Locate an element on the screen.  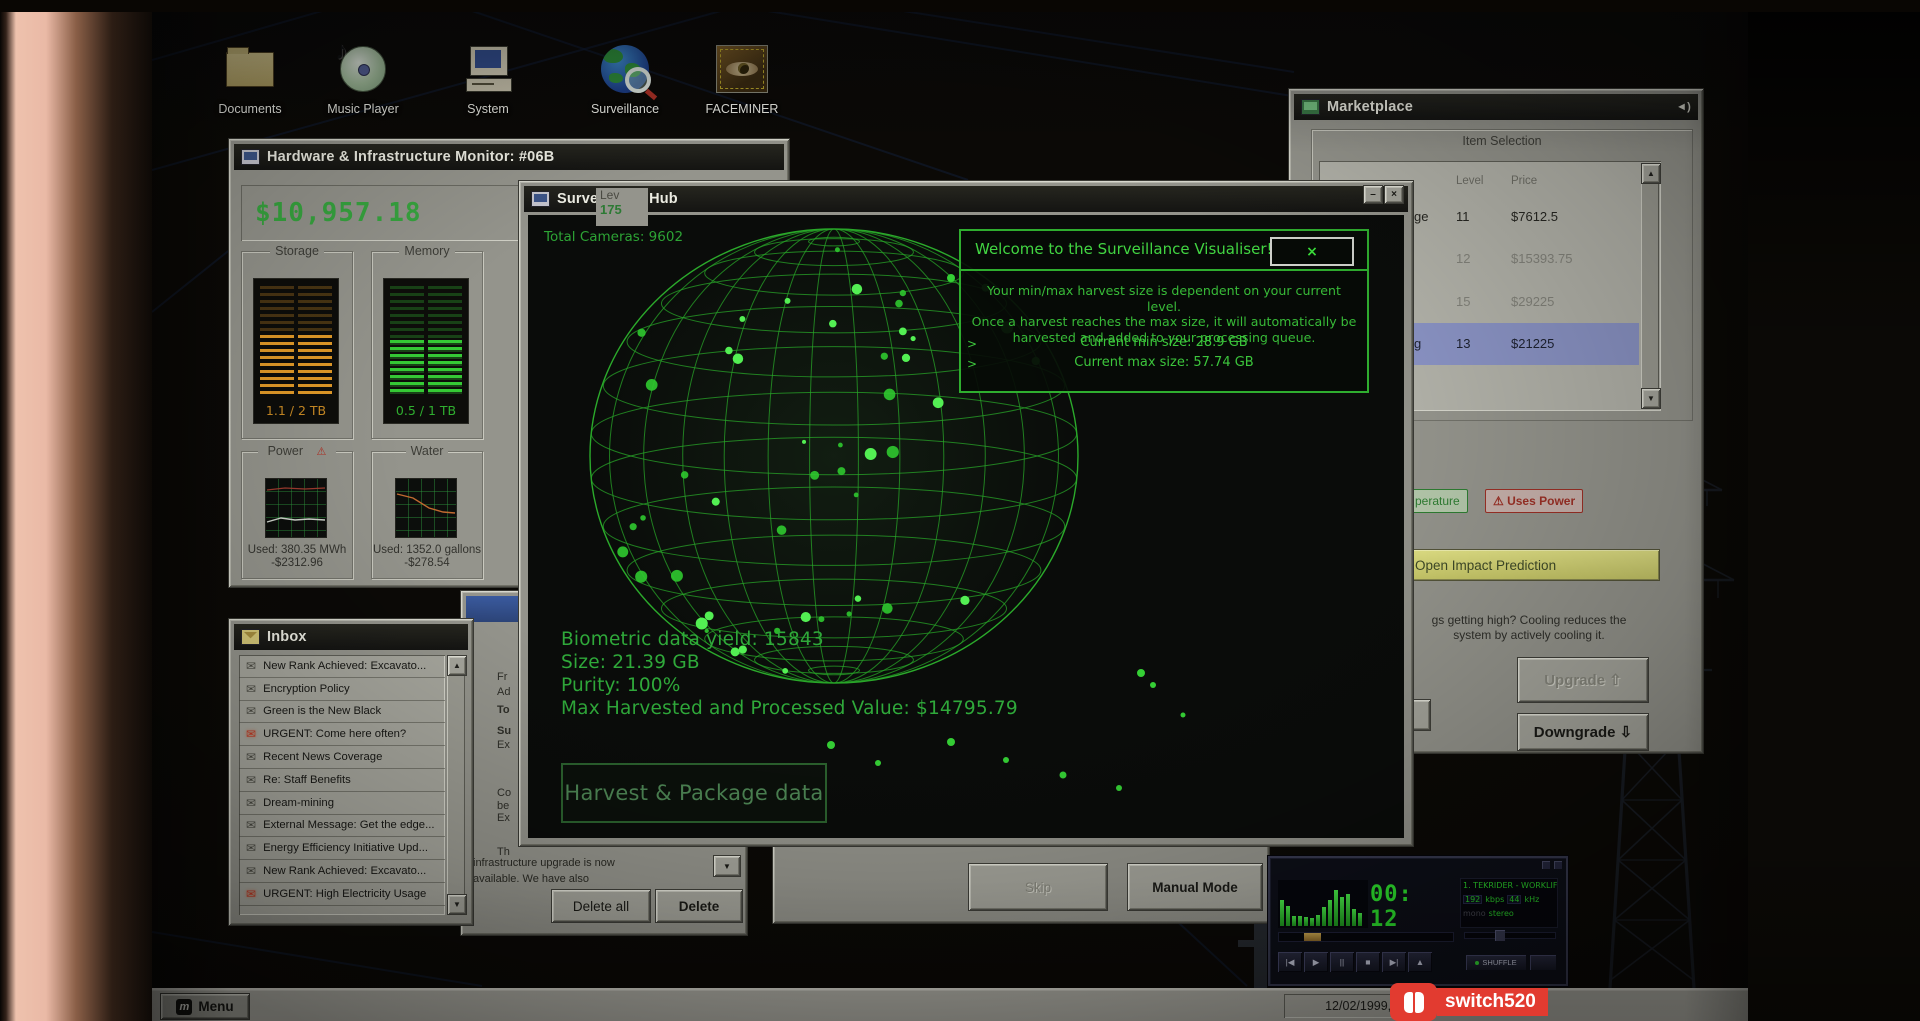
icon-label: Music Player is located at coordinates (363, 109).